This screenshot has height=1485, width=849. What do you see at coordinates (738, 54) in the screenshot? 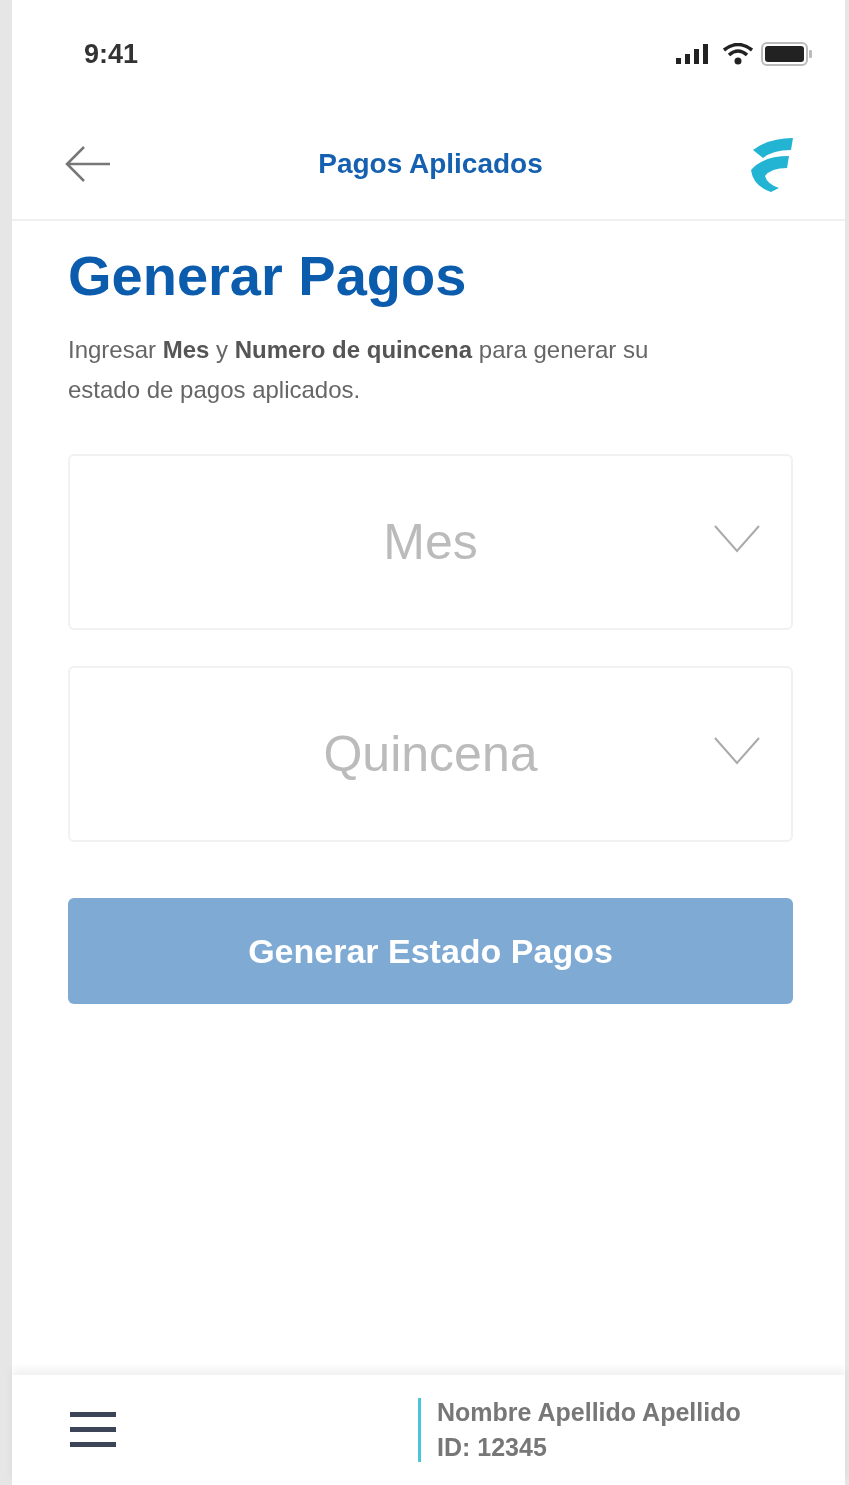
I see `wifi-icon` at bounding box center [738, 54].